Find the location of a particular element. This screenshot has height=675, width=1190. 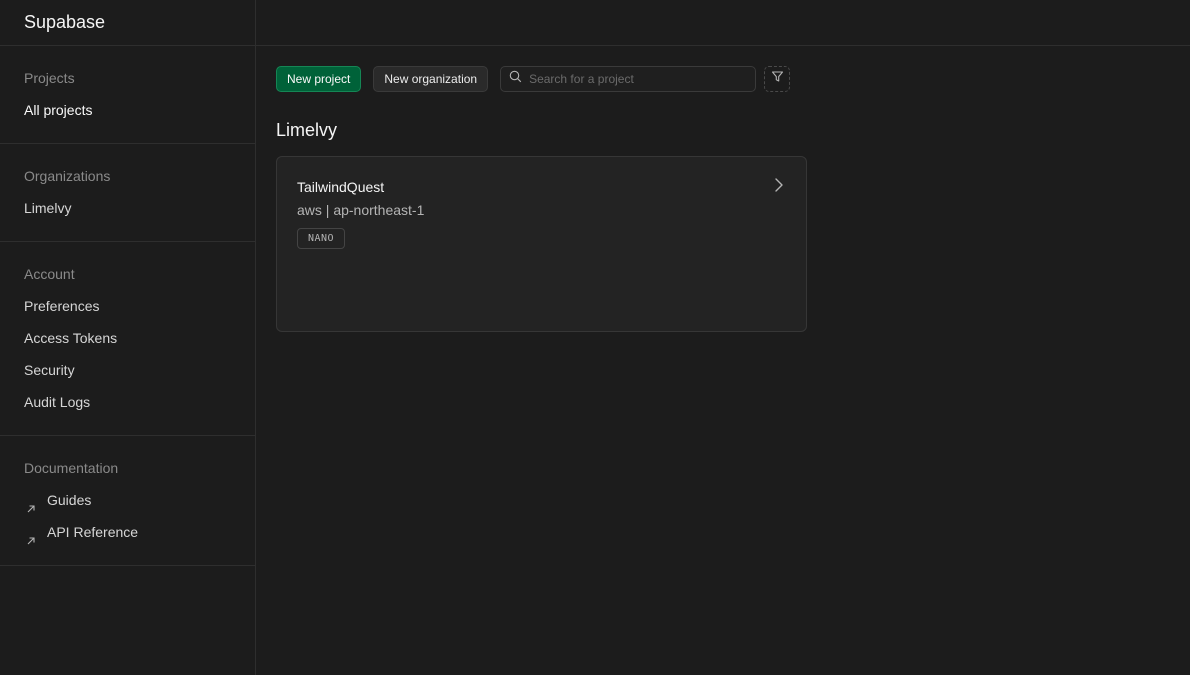

section-heading-account: Account is located at coordinates (49, 274).